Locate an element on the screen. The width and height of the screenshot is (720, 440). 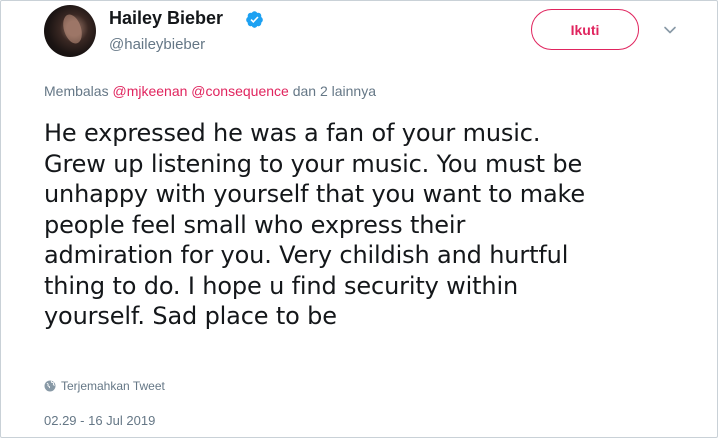
user-handle: @haileybieber is located at coordinates (157, 44).